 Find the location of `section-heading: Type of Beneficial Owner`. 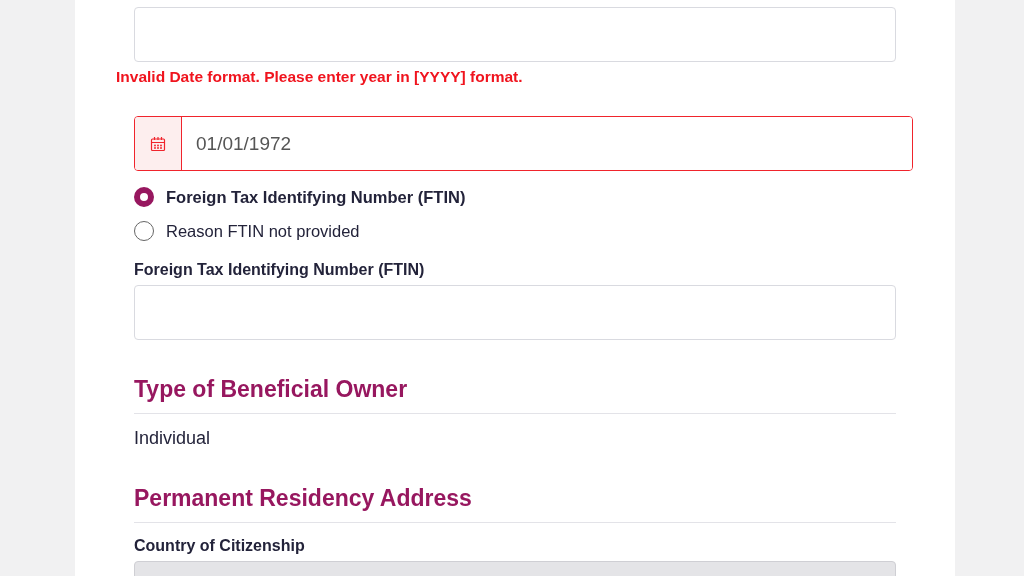

section-heading: Type of Beneficial Owner is located at coordinates (515, 395).